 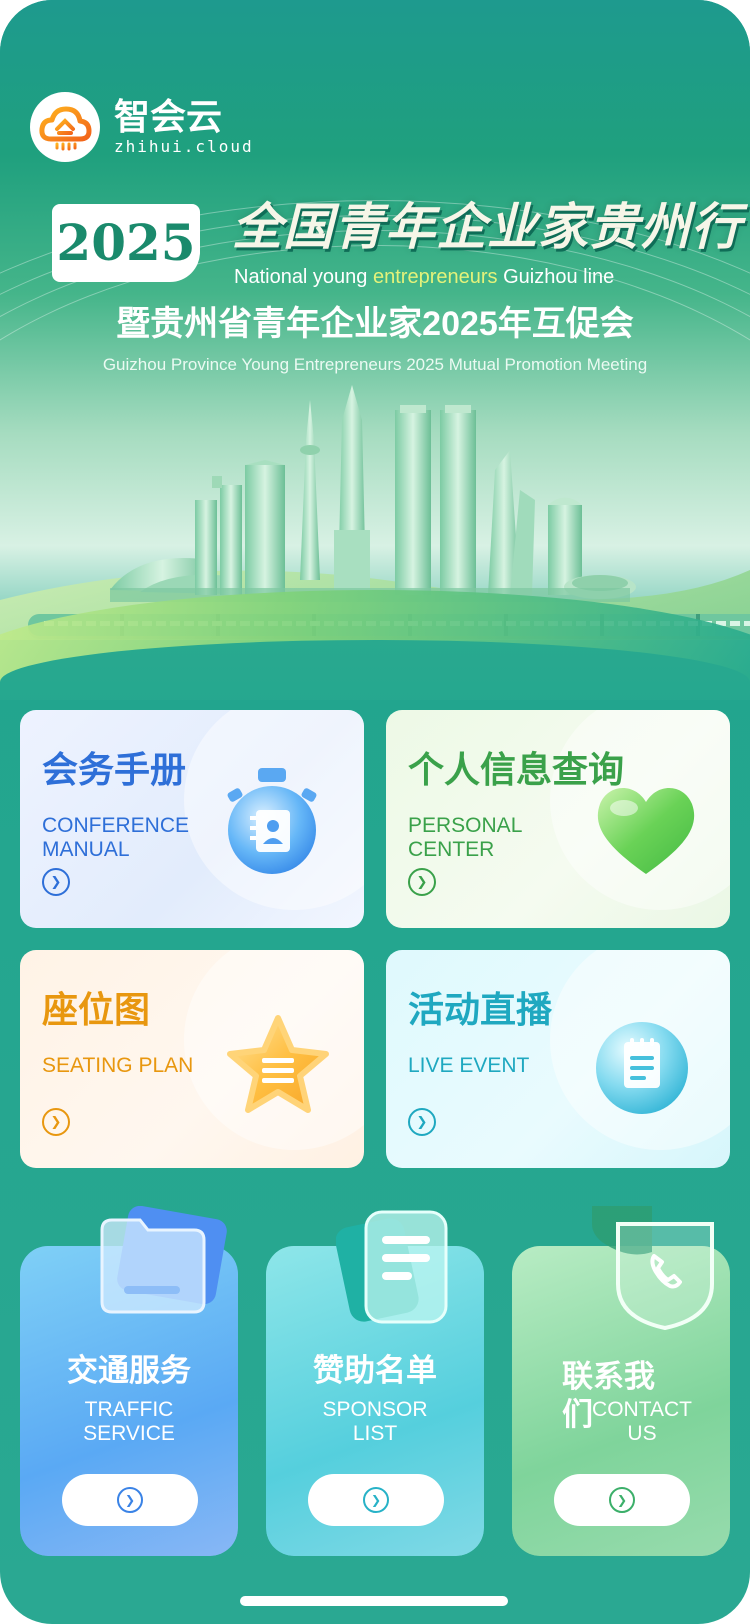 I want to click on tile-subtitle: TRAFFIC SERVICE, so click(x=129, y=1421).